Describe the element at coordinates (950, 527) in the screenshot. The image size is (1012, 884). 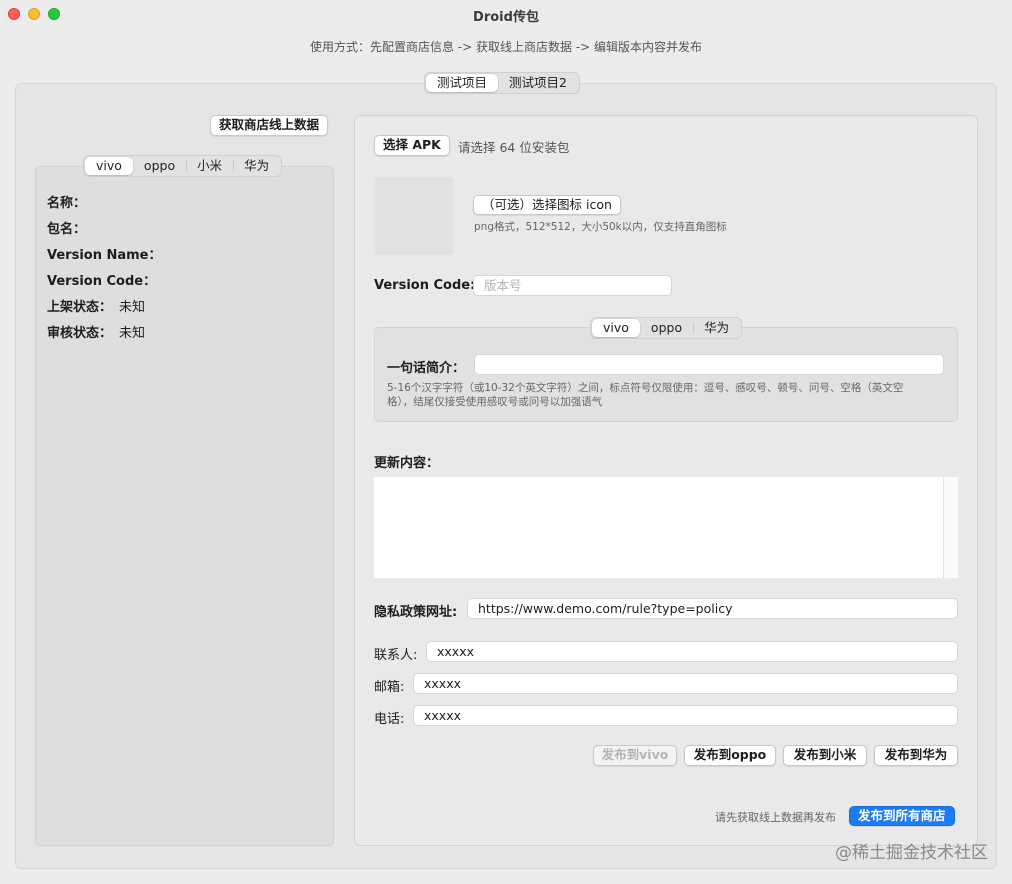
I see `update-content-scrollbar` at that location.